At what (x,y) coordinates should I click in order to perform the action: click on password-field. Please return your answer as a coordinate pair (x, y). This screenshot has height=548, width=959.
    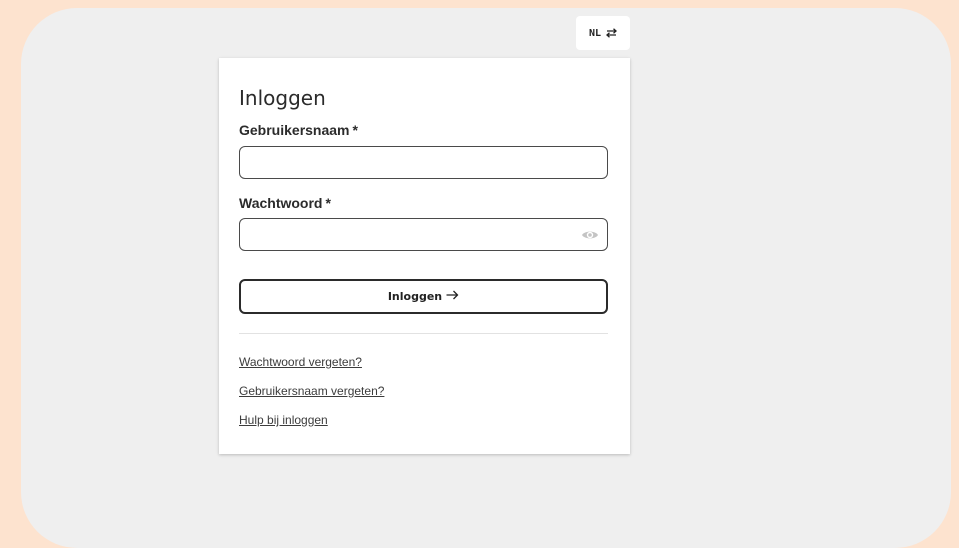
    Looking at the image, I should click on (423, 234).